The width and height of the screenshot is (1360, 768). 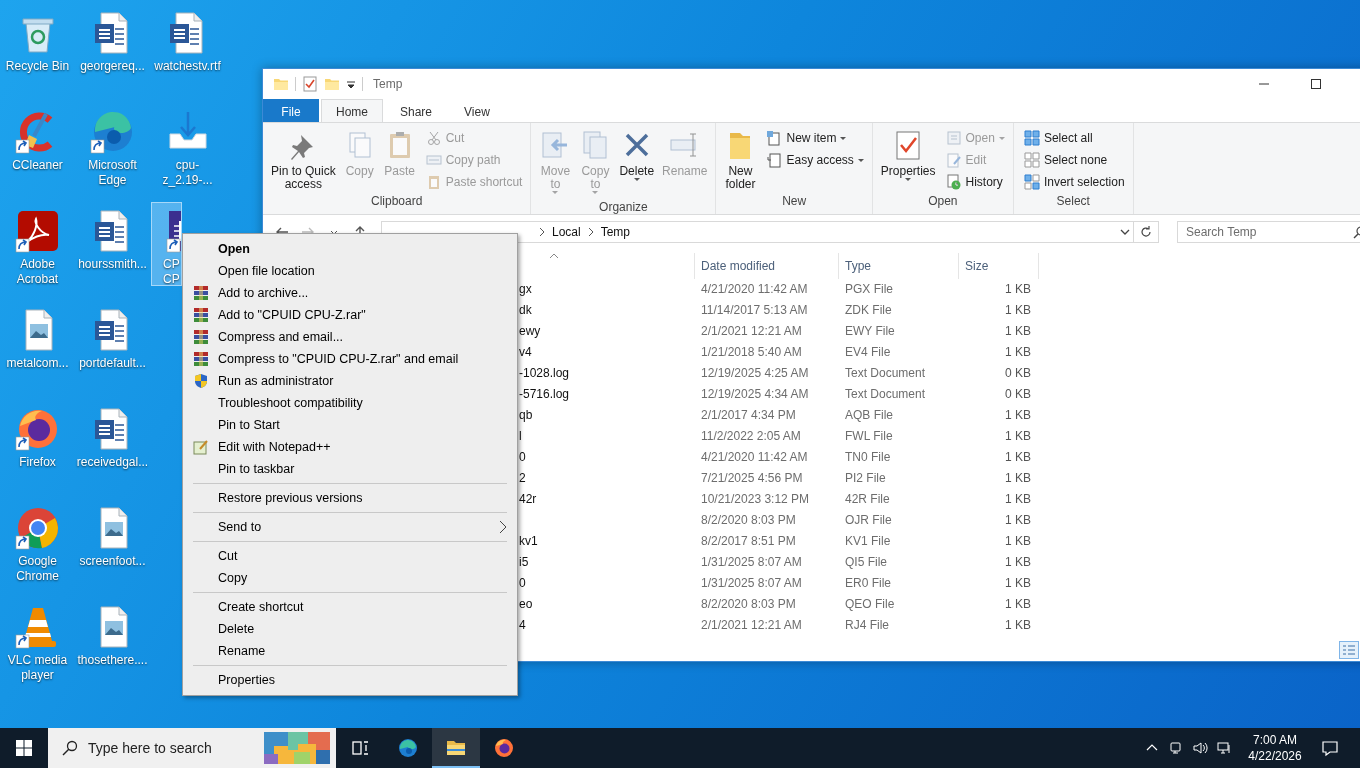 I want to click on column-header: Date modified, so click(x=767, y=266).